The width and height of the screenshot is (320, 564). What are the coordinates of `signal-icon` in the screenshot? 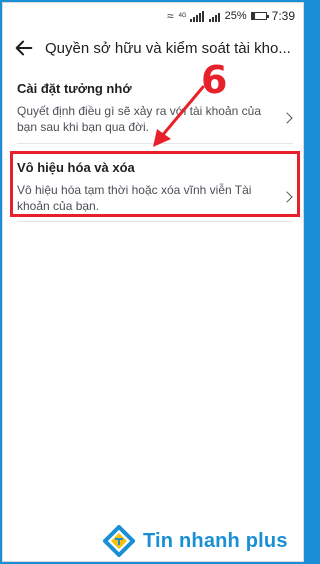 It's located at (196, 16).